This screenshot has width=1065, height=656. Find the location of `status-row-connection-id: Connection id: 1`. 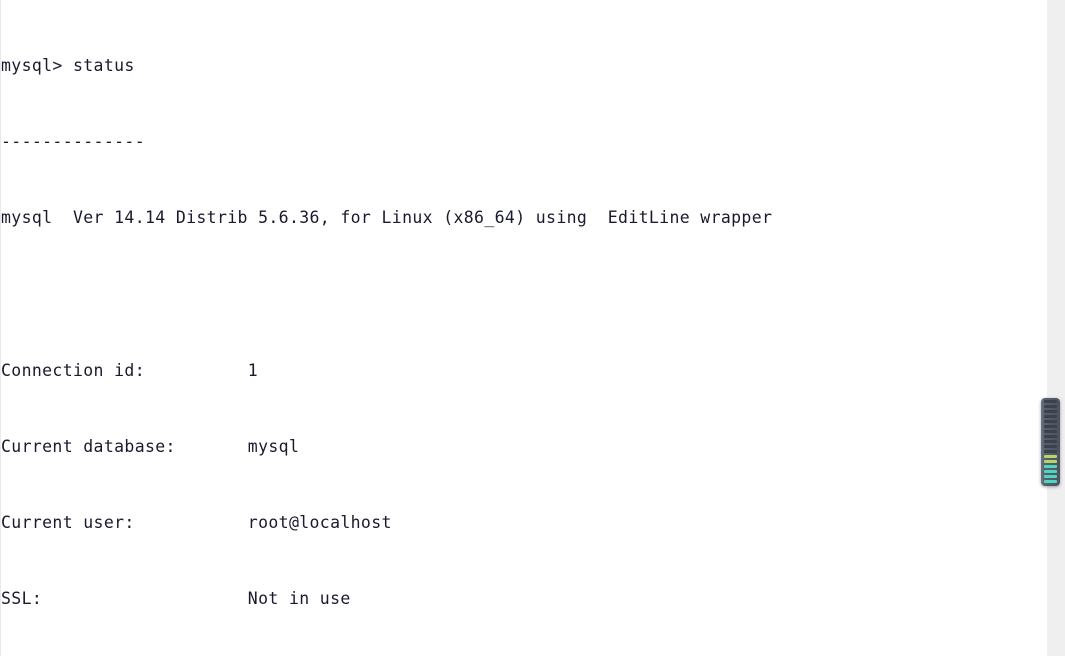

status-row-connection-id: Connection id: 1 is located at coordinates (130, 370).